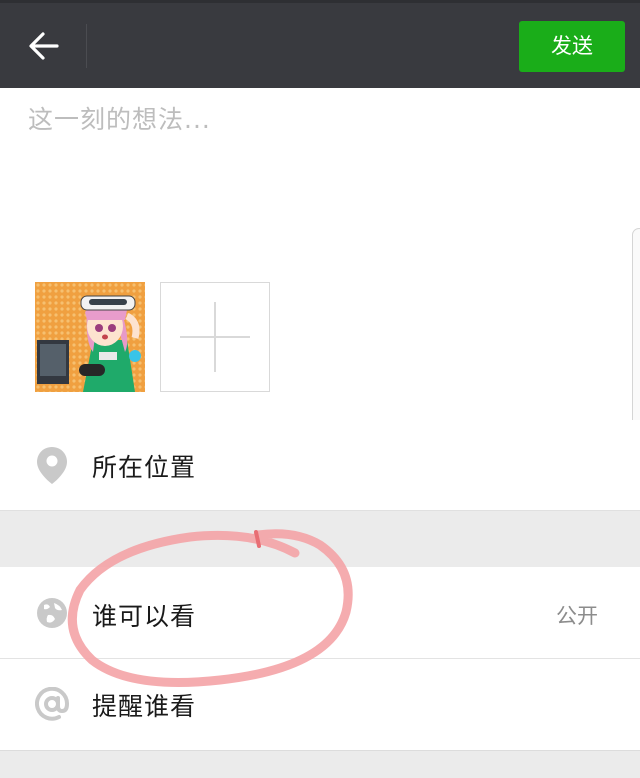 Image resolution: width=640 pixels, height=778 pixels. What do you see at coordinates (320, 612) in the screenshot?
I see `visibility-row: 谁可以看 公开` at bounding box center [320, 612].